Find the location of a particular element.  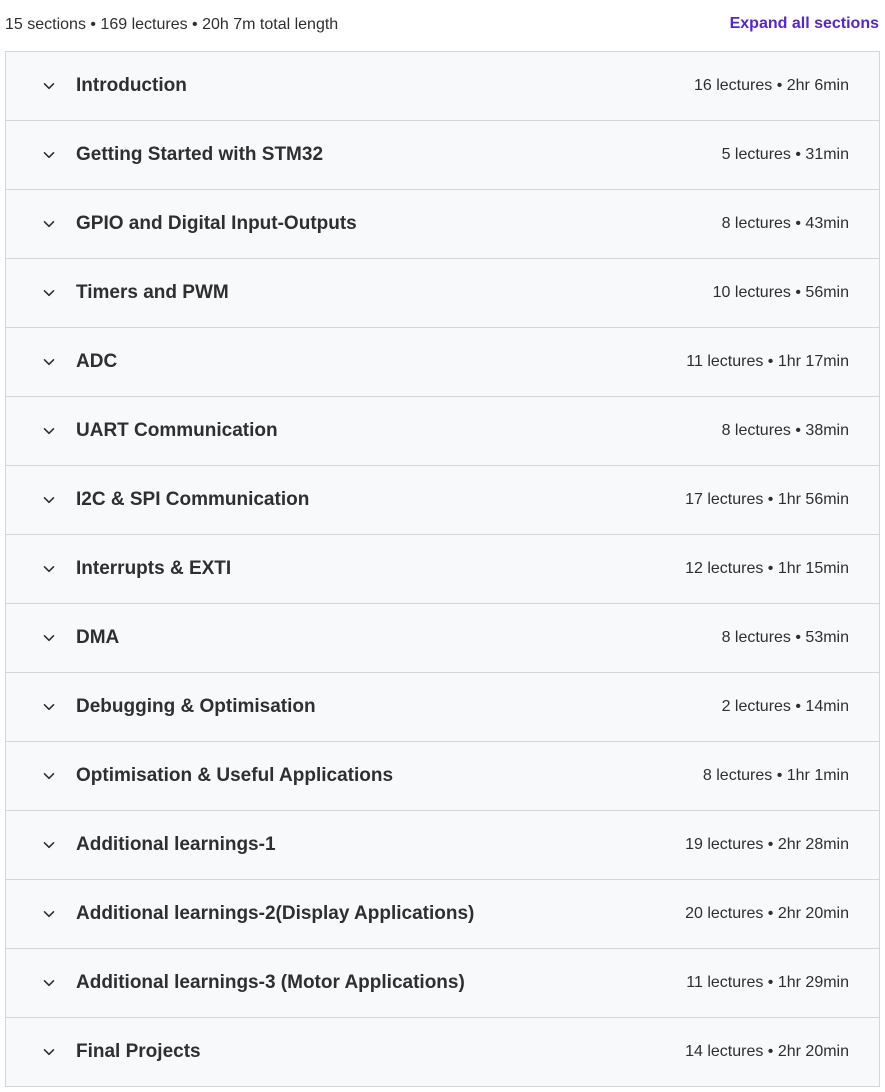

section-title: Interrupts & EXTI is located at coordinates (154, 568).